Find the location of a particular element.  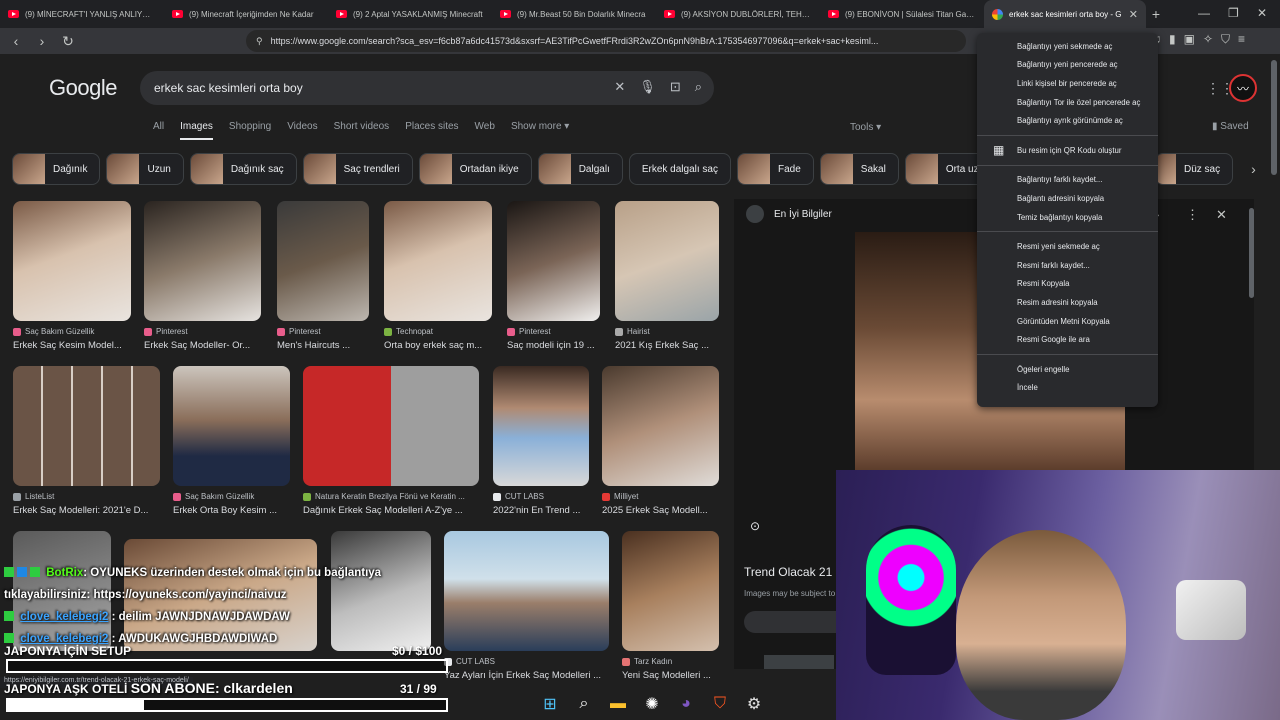

google-logo: Google is located at coordinates (83, 88).